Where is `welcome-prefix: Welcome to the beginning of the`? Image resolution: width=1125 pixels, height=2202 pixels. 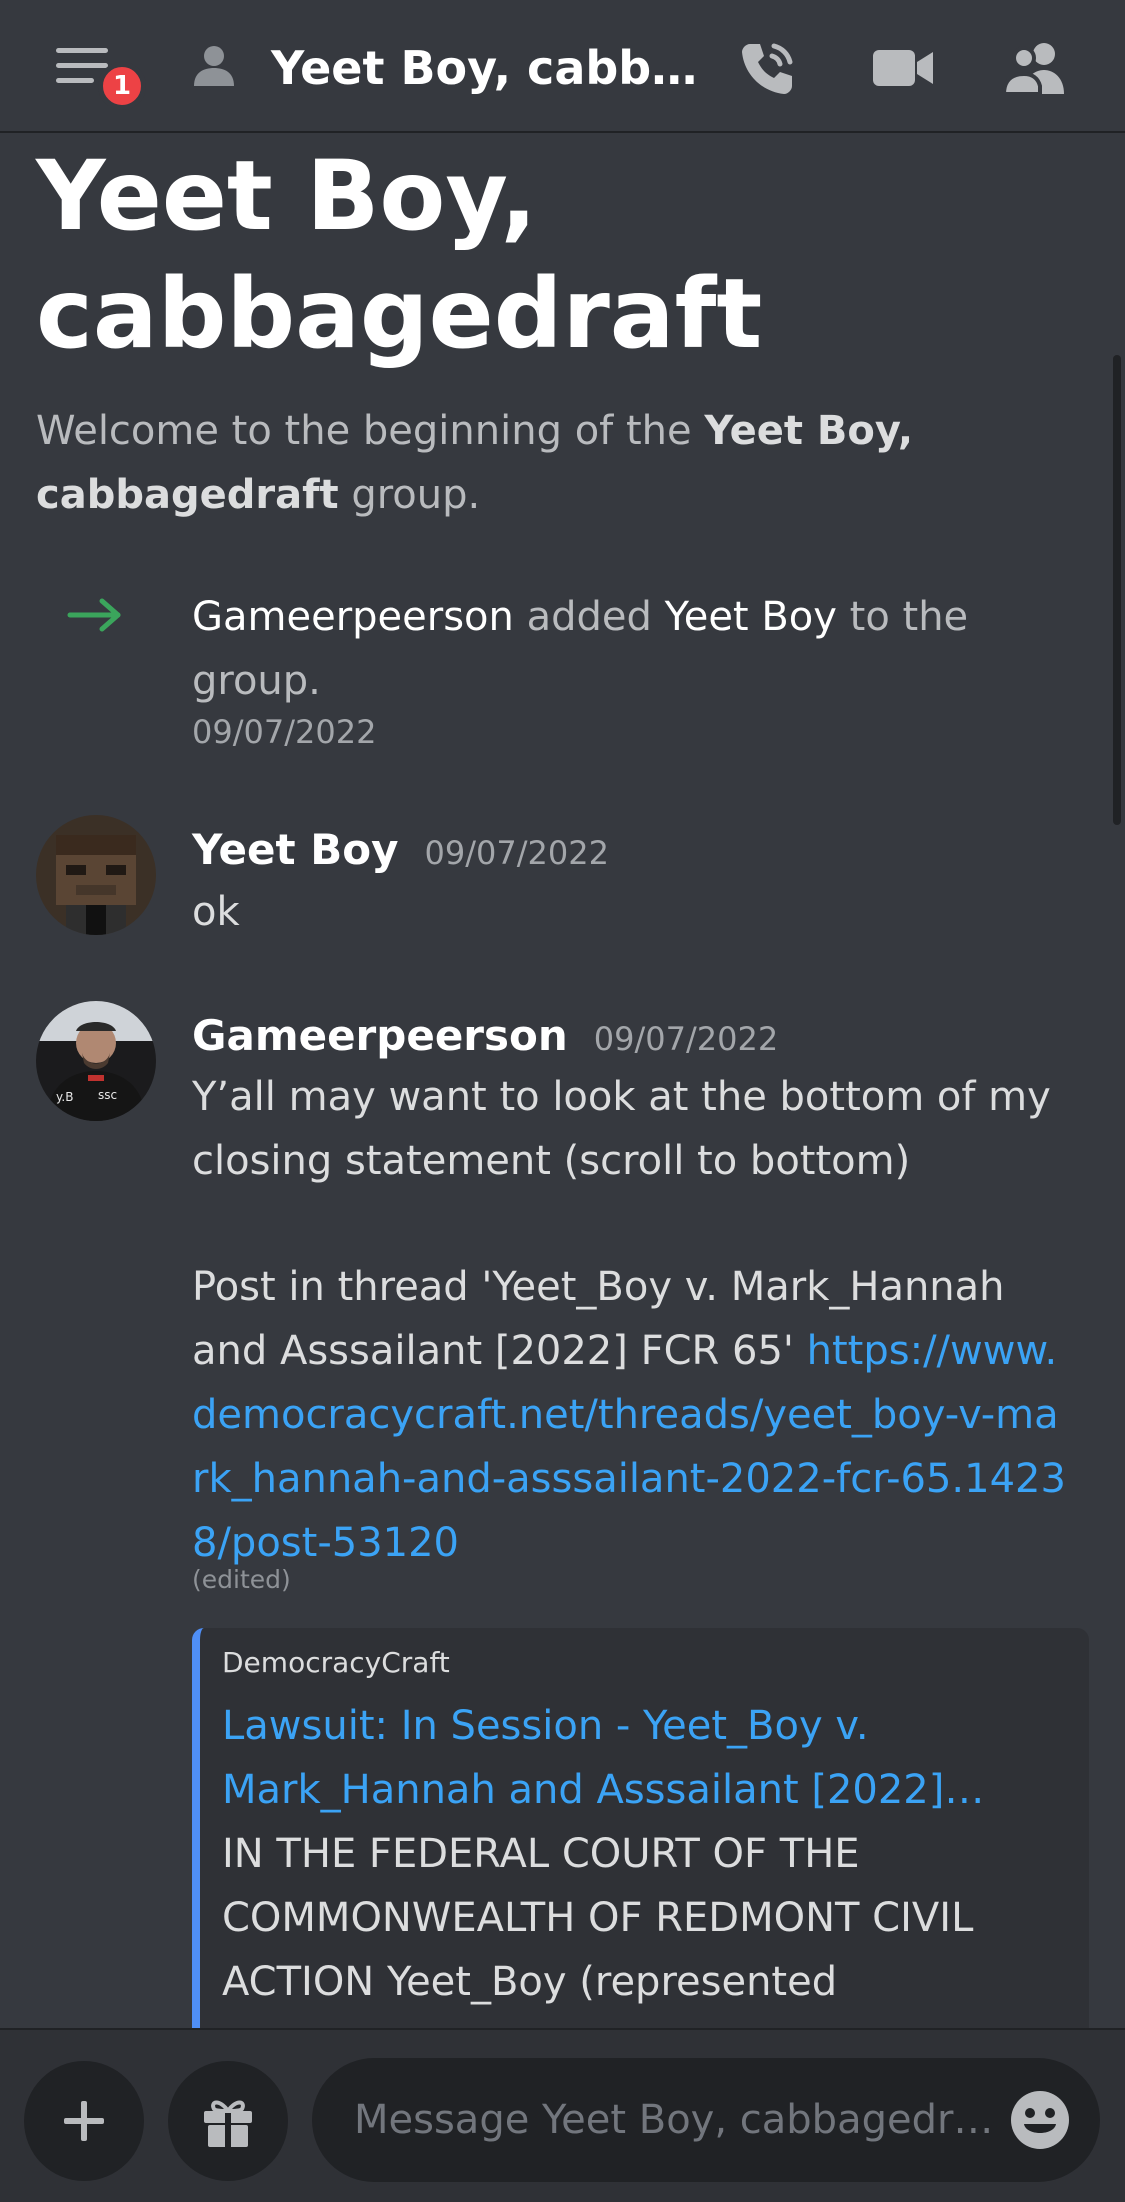 welcome-prefix: Welcome to the beginning of the is located at coordinates (370, 431).